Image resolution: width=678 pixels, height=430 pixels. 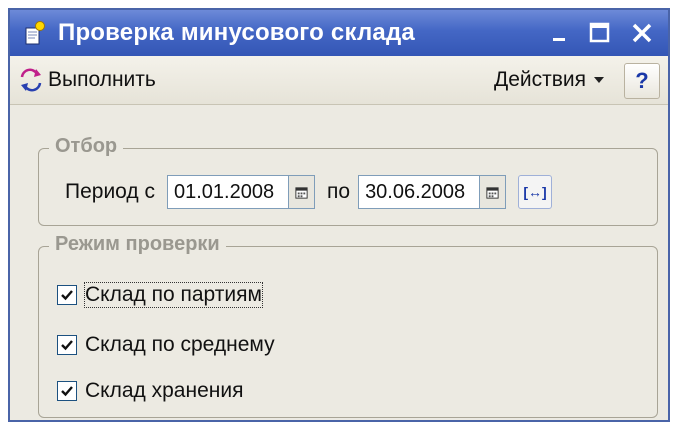 I want to click on mode-group-legend: Режим проверки, so click(x=137, y=244).